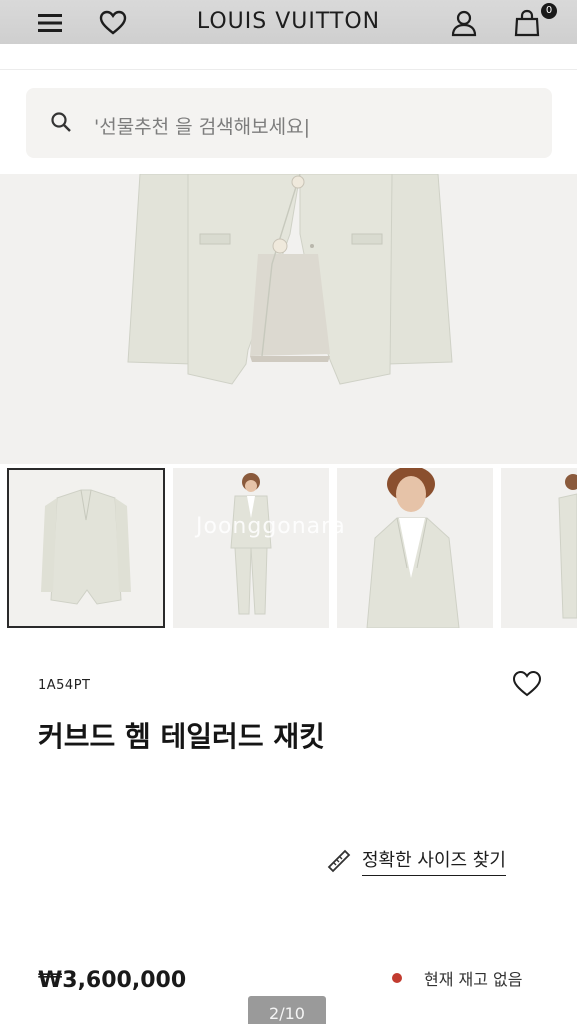 Image resolution: width=577 pixels, height=1024 pixels. What do you see at coordinates (64, 685) in the screenshot?
I see `product-sku: 1A54PT` at bounding box center [64, 685].